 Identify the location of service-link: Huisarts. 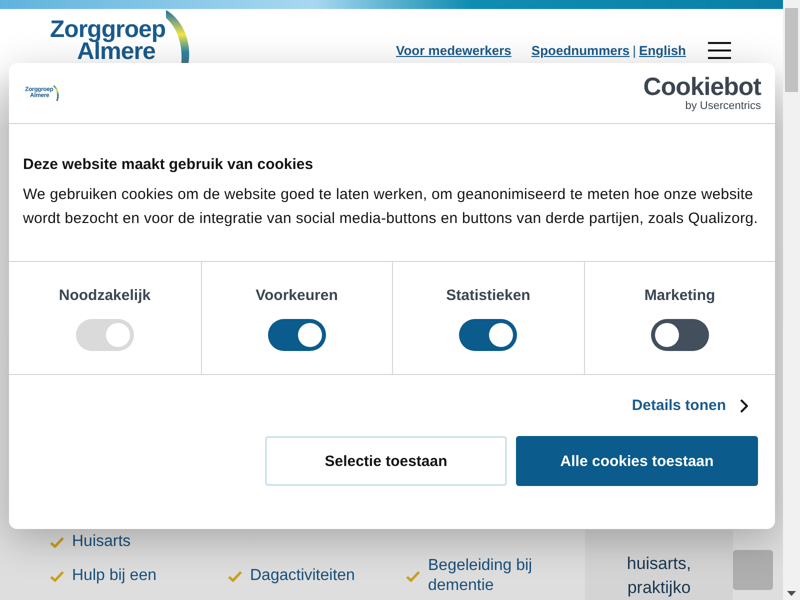
(142, 542).